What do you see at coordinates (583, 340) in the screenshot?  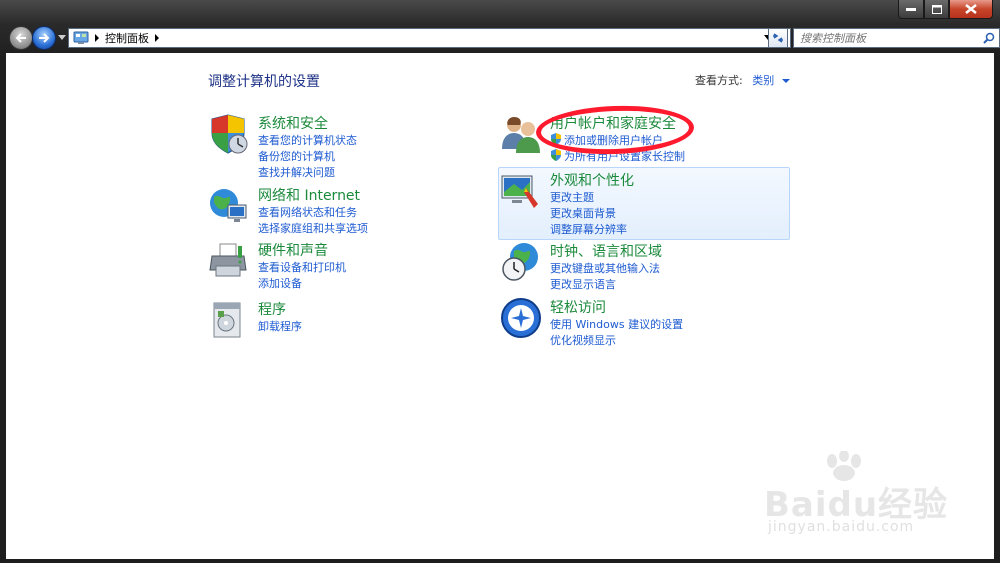 I see `link-optimize-video: 优化视频显示` at bounding box center [583, 340].